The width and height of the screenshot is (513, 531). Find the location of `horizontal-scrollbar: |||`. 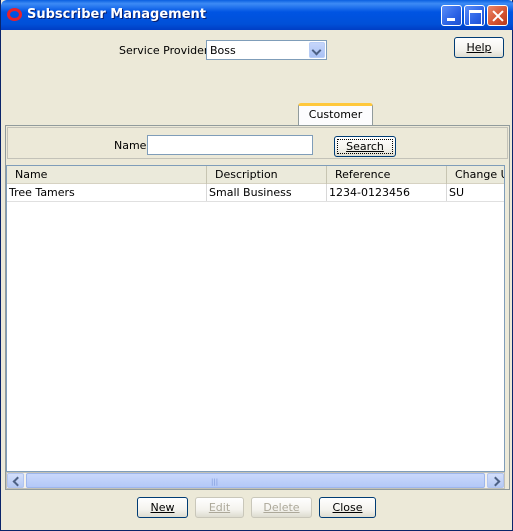

horizontal-scrollbar: ||| is located at coordinates (255, 480).